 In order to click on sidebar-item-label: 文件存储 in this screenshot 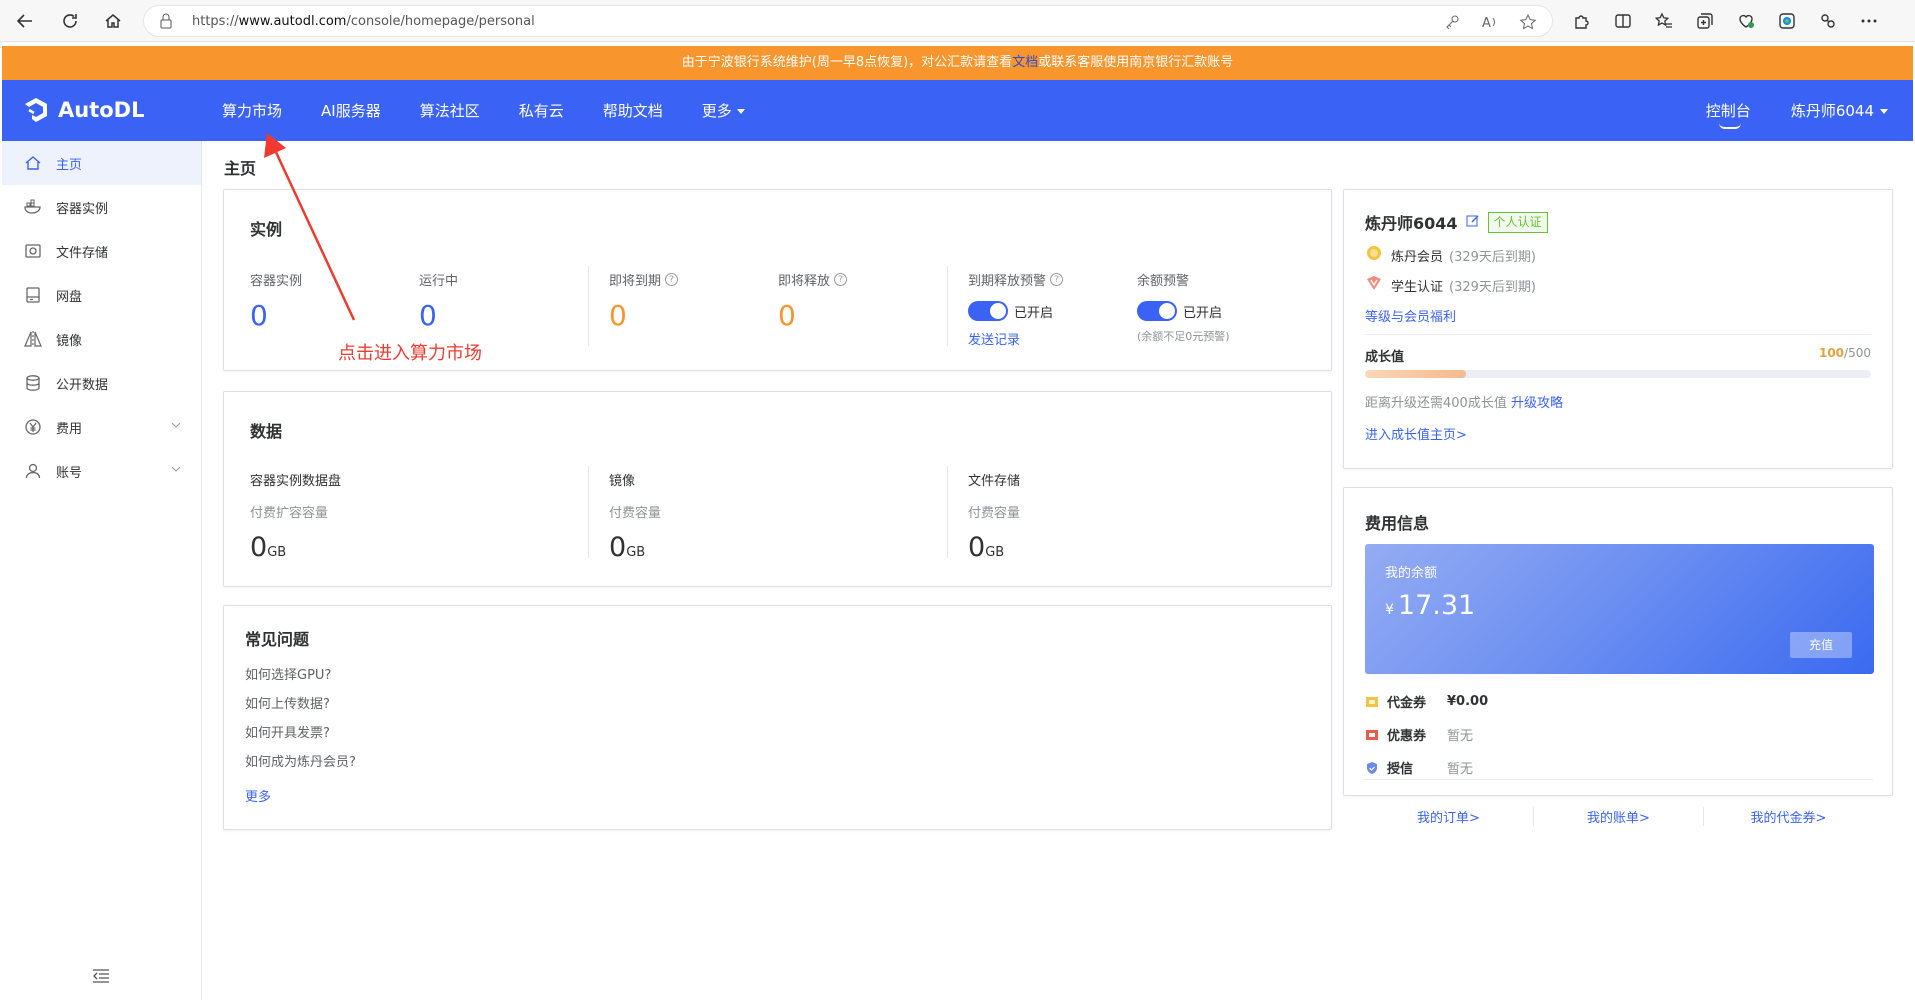, I will do `click(82, 253)`.